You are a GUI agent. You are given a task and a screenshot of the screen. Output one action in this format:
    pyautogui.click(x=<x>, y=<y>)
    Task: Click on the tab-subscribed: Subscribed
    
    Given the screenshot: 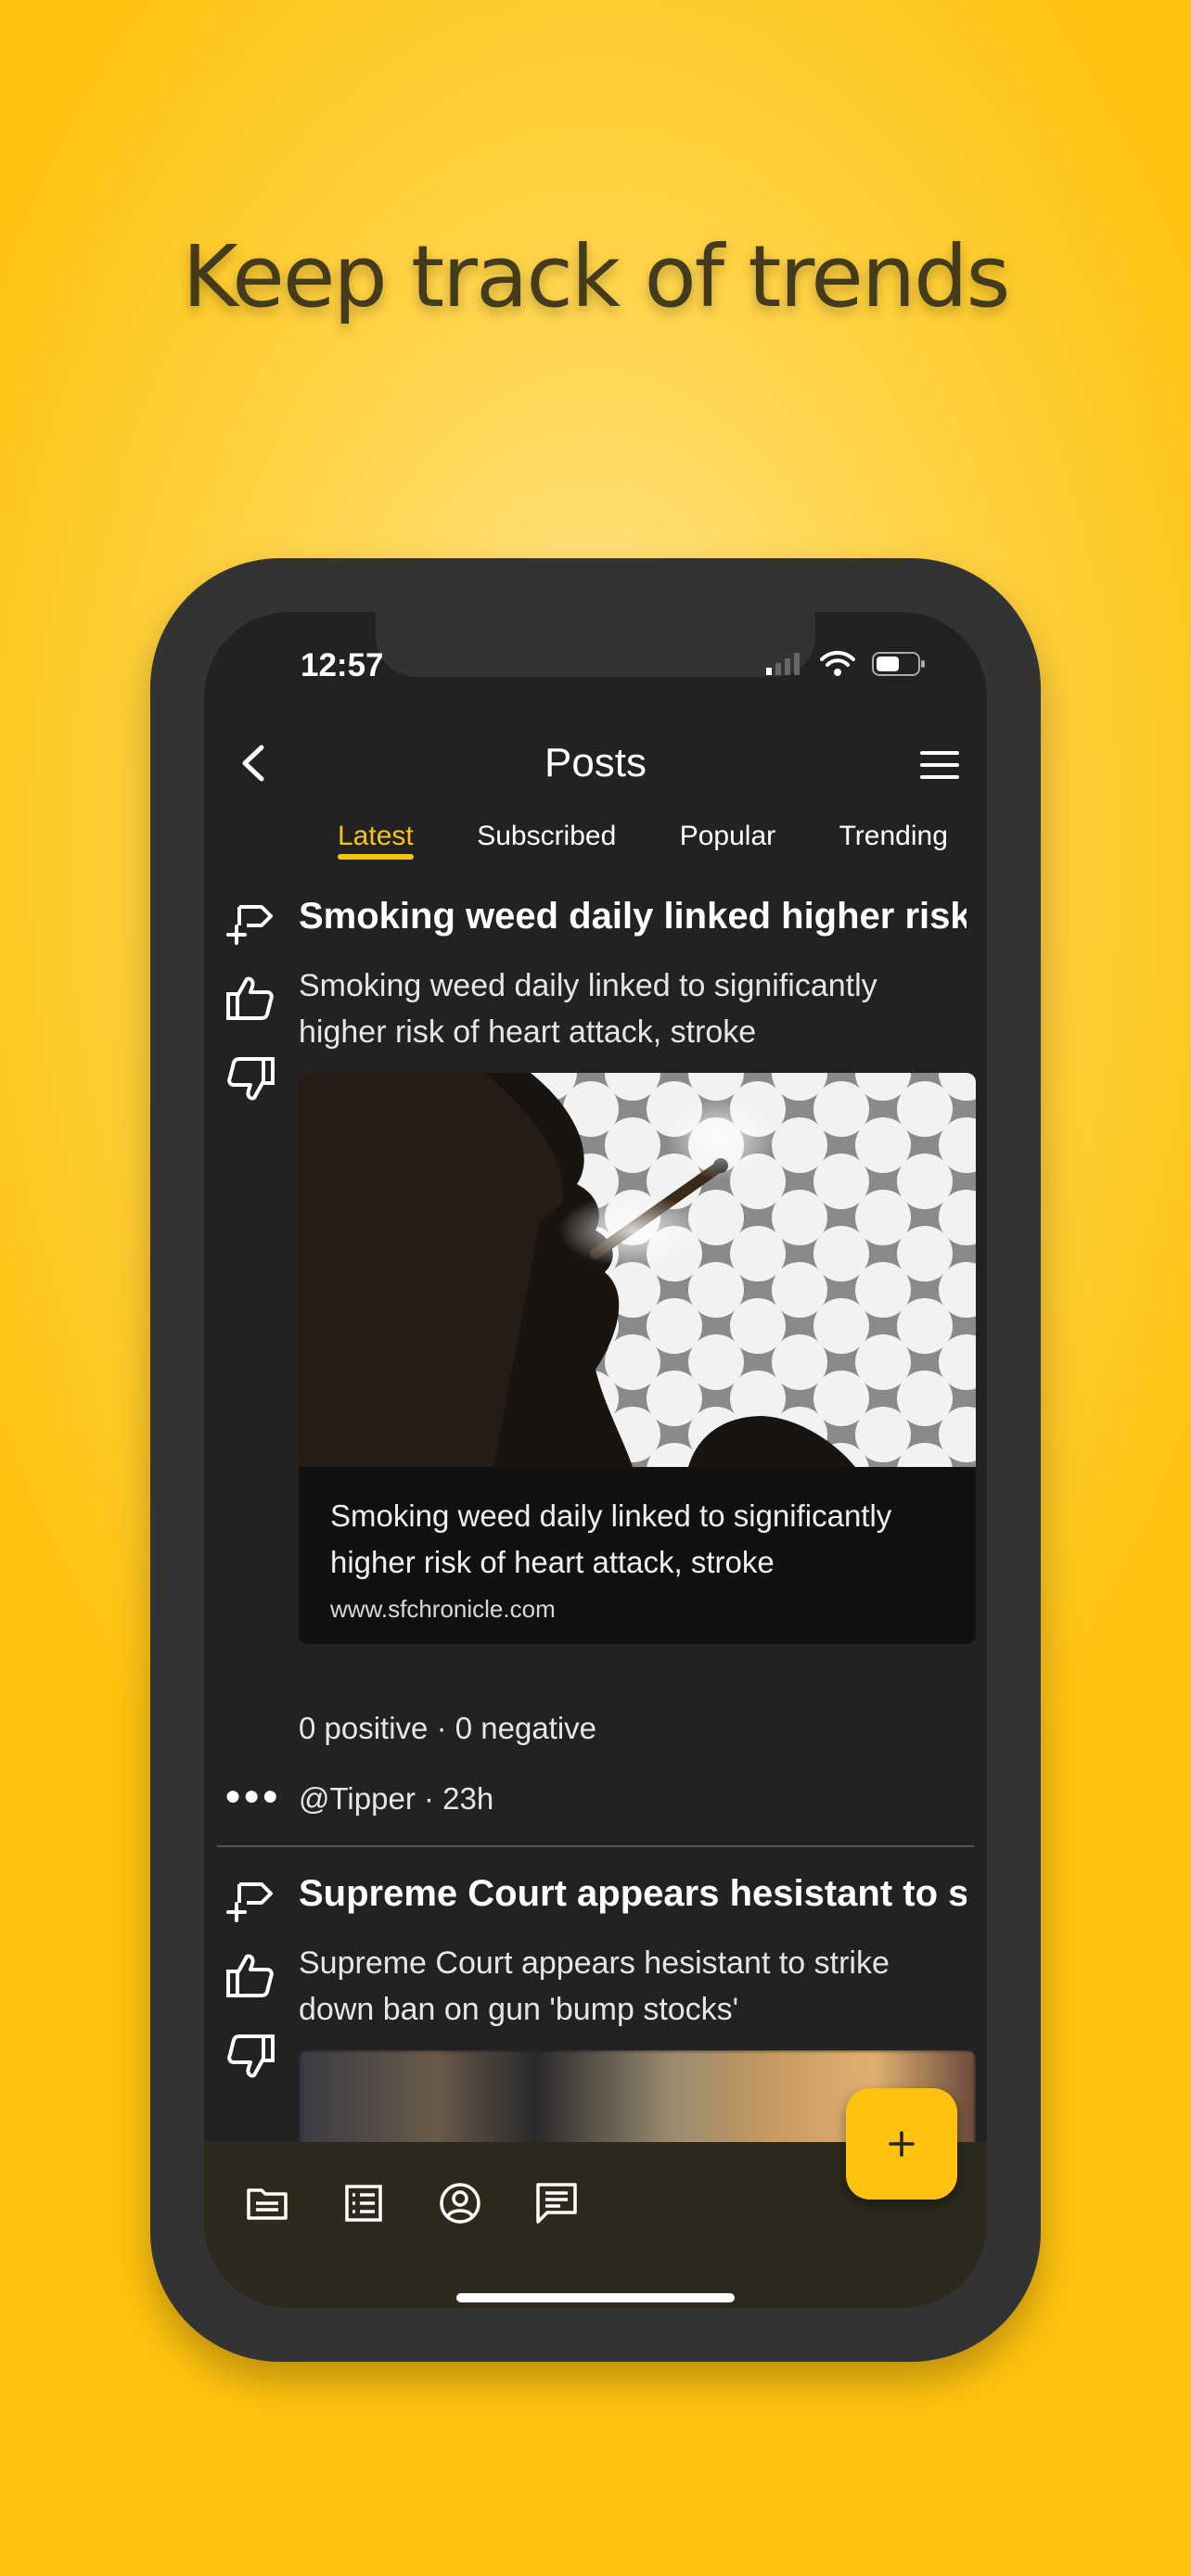 What is the action you would take?
    pyautogui.click(x=546, y=841)
    